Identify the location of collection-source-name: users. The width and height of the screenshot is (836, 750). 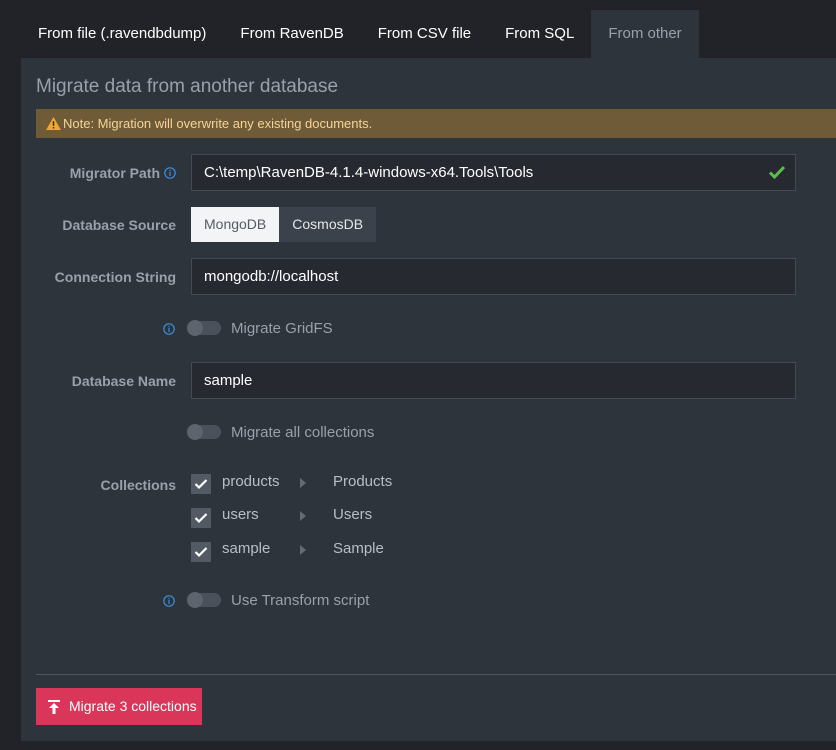
(240, 514).